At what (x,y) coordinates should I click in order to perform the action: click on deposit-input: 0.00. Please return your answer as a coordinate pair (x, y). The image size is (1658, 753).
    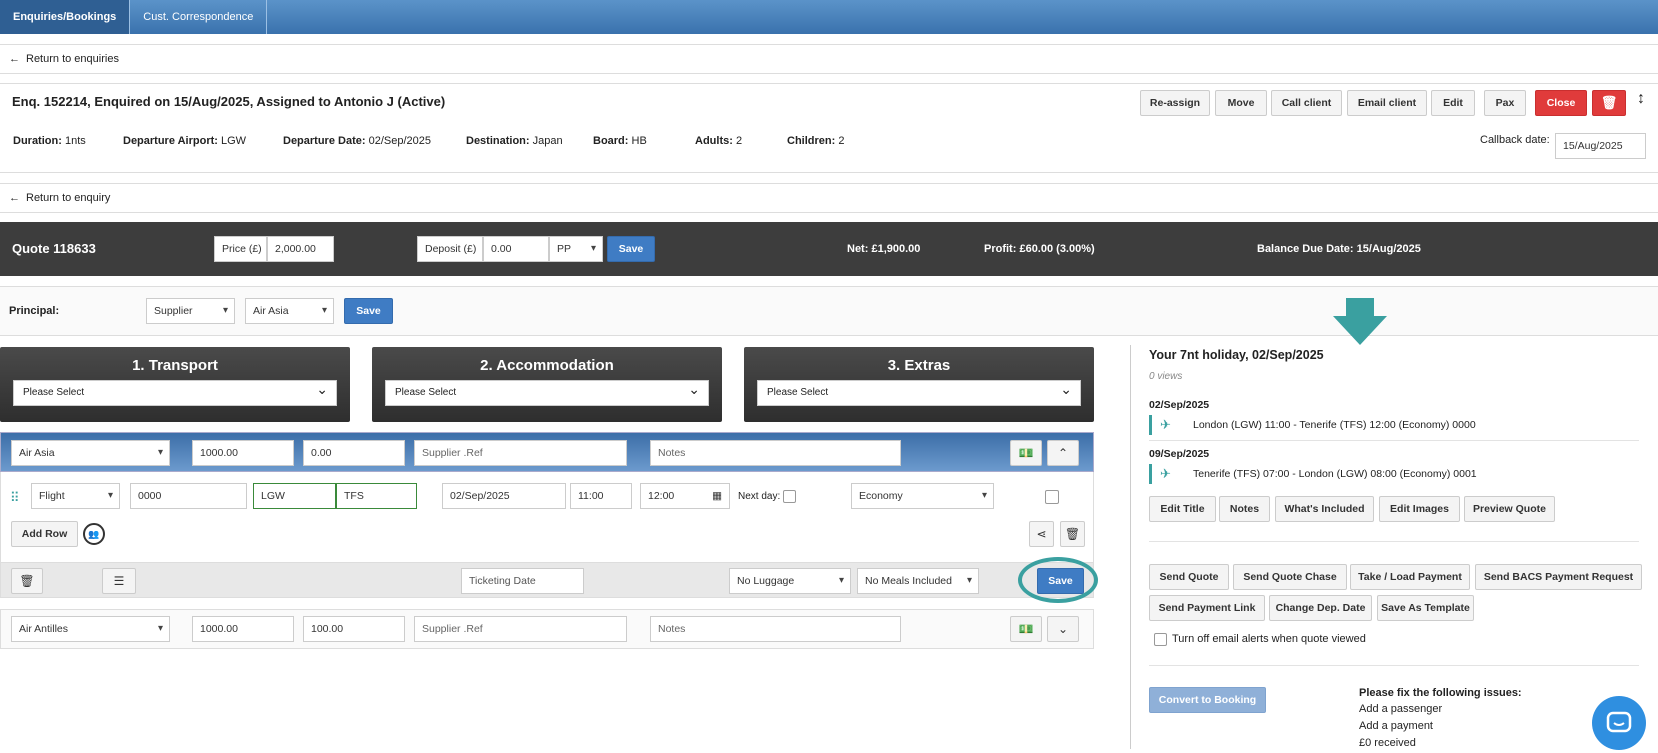
    Looking at the image, I should click on (516, 249).